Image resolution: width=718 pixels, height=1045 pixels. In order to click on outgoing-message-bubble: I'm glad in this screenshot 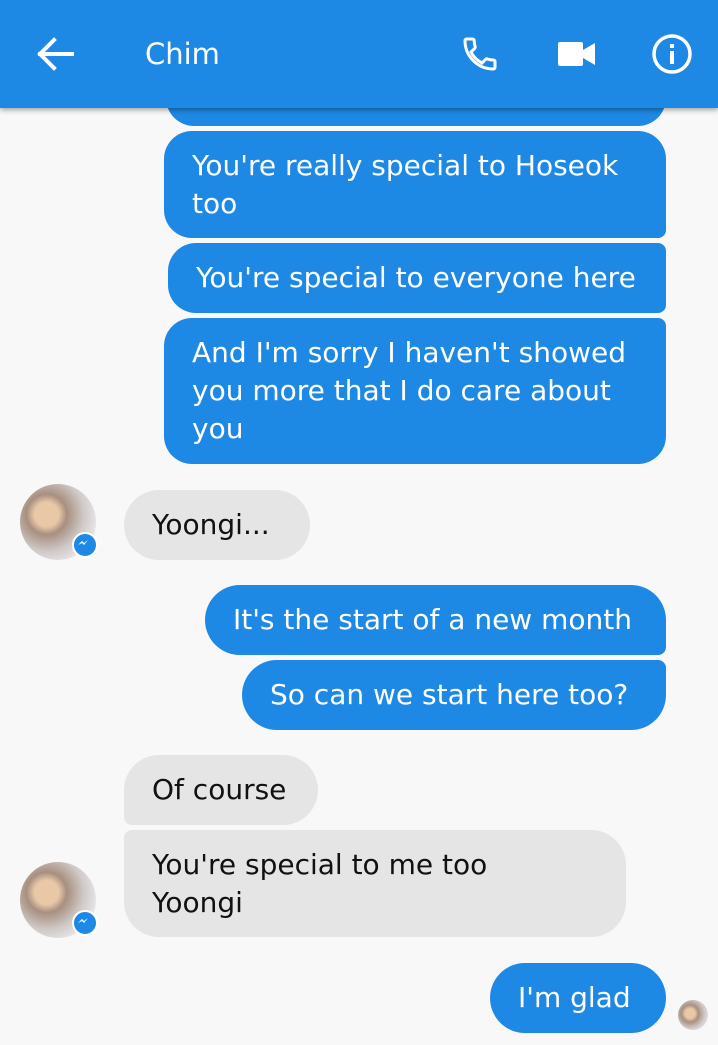, I will do `click(578, 998)`.